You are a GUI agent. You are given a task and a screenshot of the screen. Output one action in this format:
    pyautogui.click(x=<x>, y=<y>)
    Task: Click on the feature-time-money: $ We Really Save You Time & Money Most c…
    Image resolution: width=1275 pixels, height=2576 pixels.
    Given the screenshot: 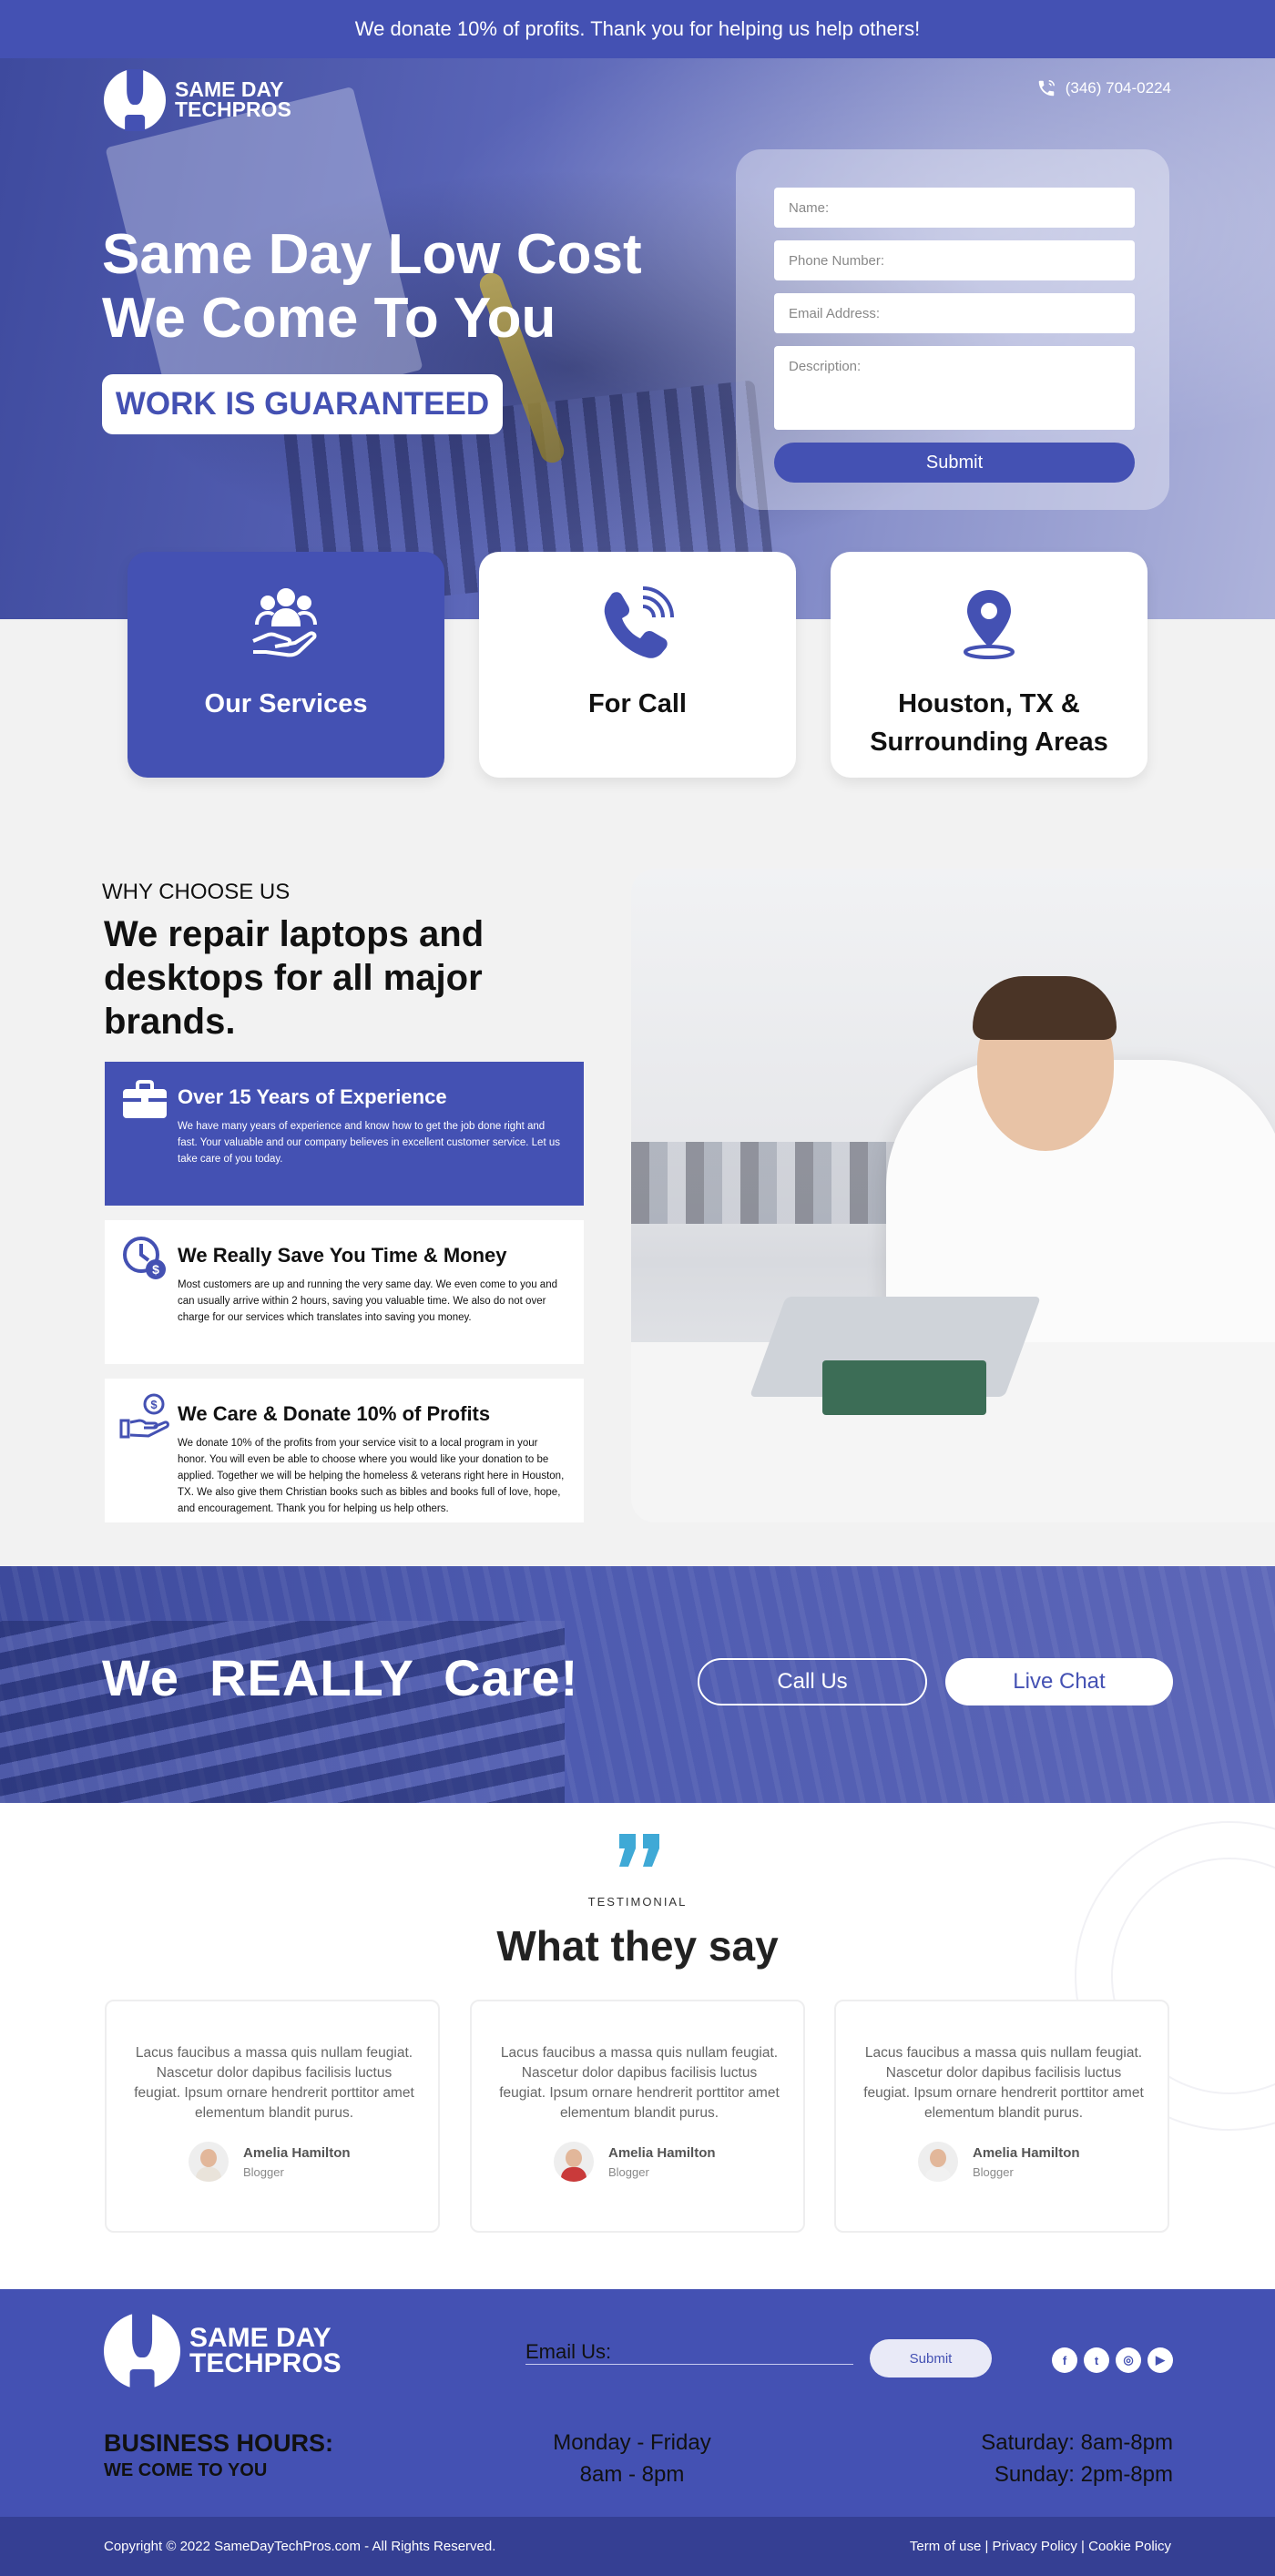 What is the action you would take?
    pyautogui.click(x=344, y=1292)
    